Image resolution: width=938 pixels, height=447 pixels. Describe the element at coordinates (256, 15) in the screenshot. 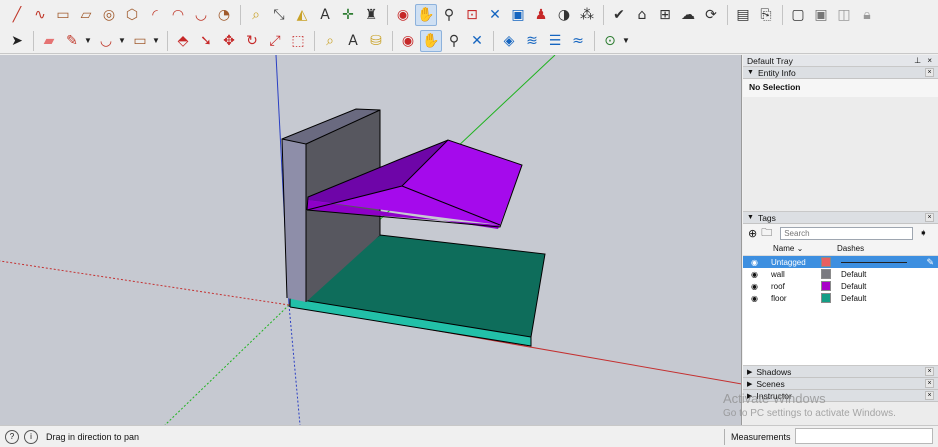

I see `tape-measure-icon: ⌕` at that location.